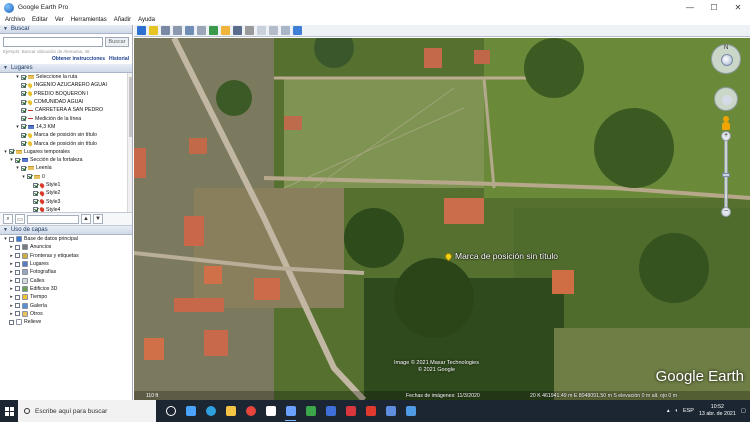  I want to click on layers-section-header: ▼ Uso de capas, so click(66, 230).